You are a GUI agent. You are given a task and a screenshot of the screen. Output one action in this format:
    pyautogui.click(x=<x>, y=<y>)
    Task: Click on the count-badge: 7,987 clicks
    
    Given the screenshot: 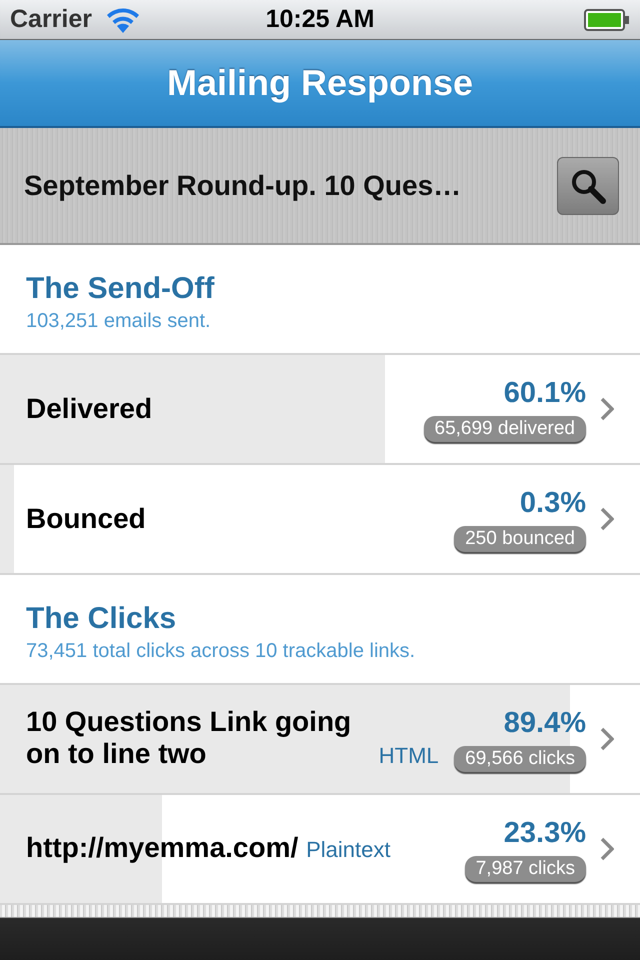 What is the action you would take?
    pyautogui.click(x=525, y=869)
    